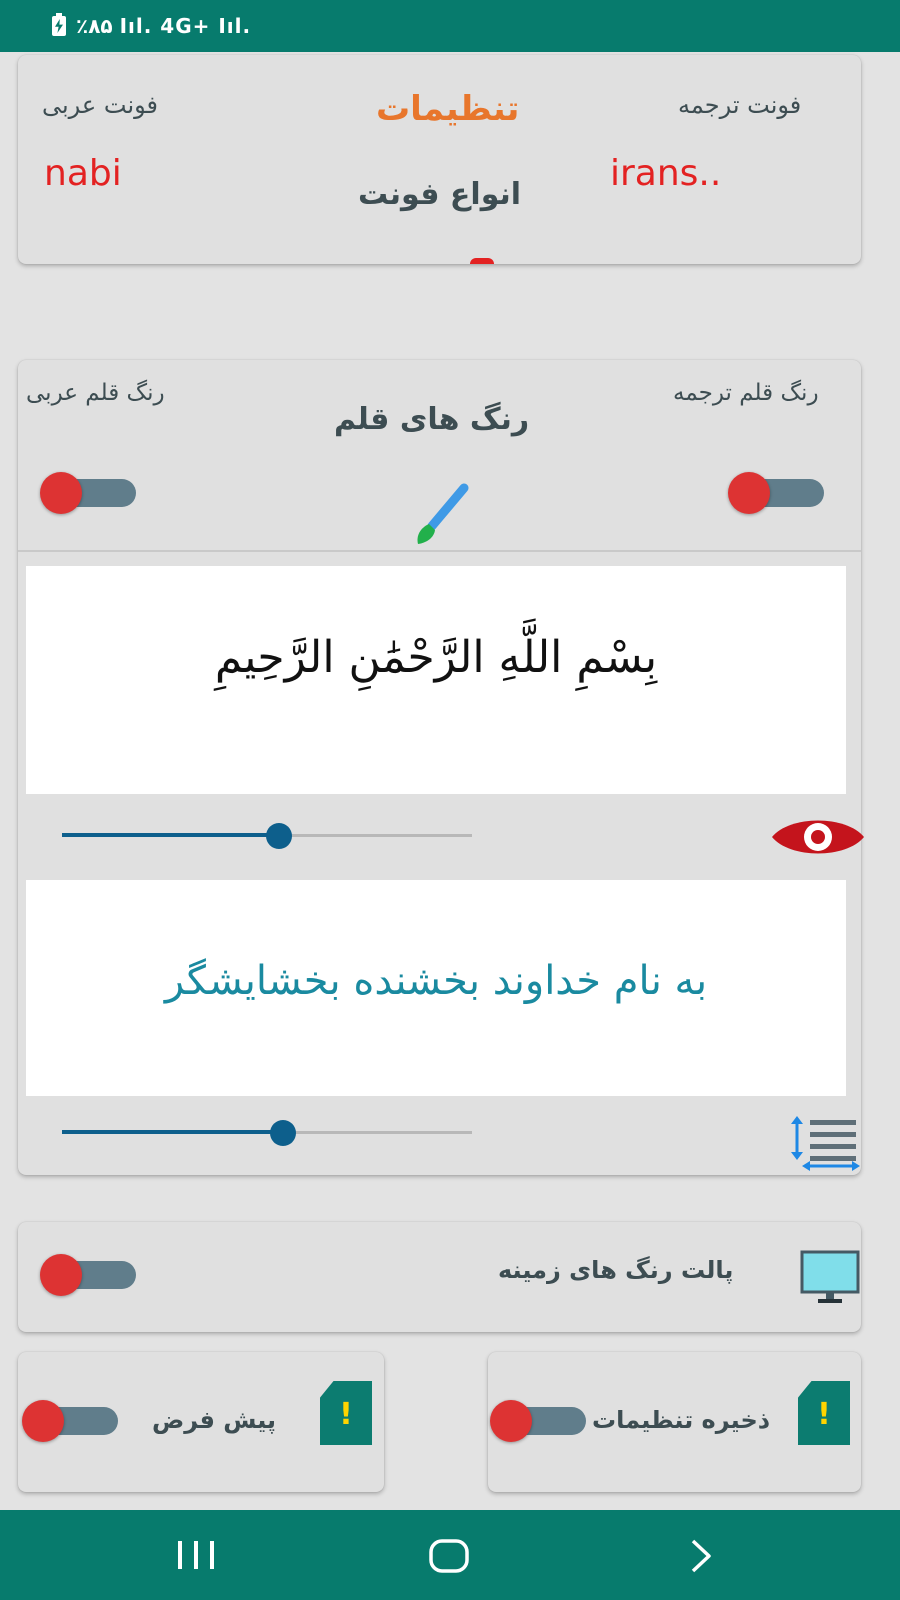  I want to click on default-toggle, so click(70, 1421).